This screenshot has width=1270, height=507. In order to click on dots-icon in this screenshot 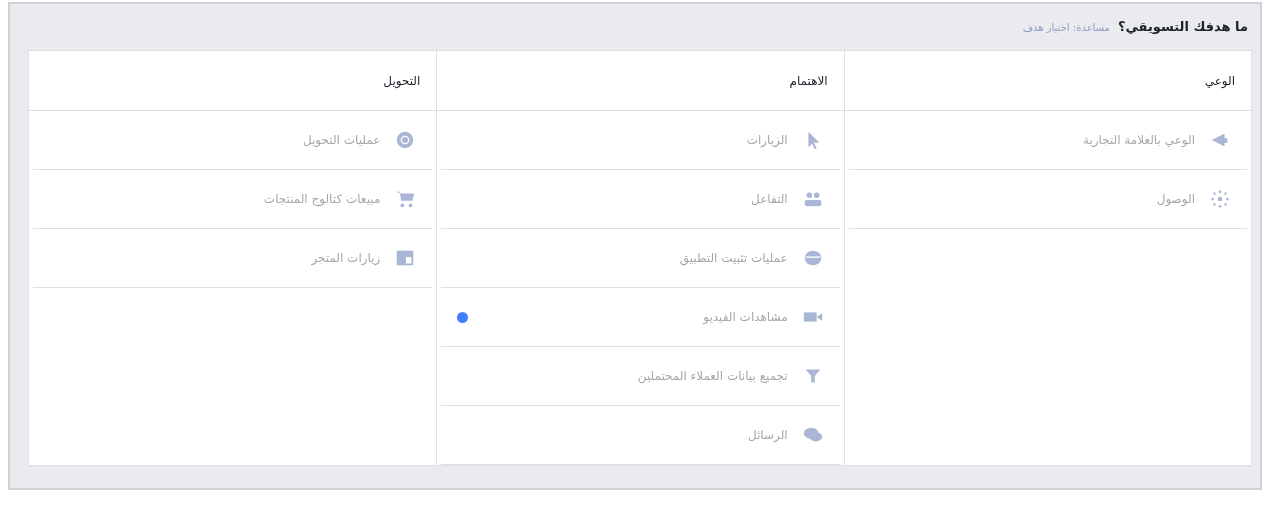, I will do `click(1220, 199)`.